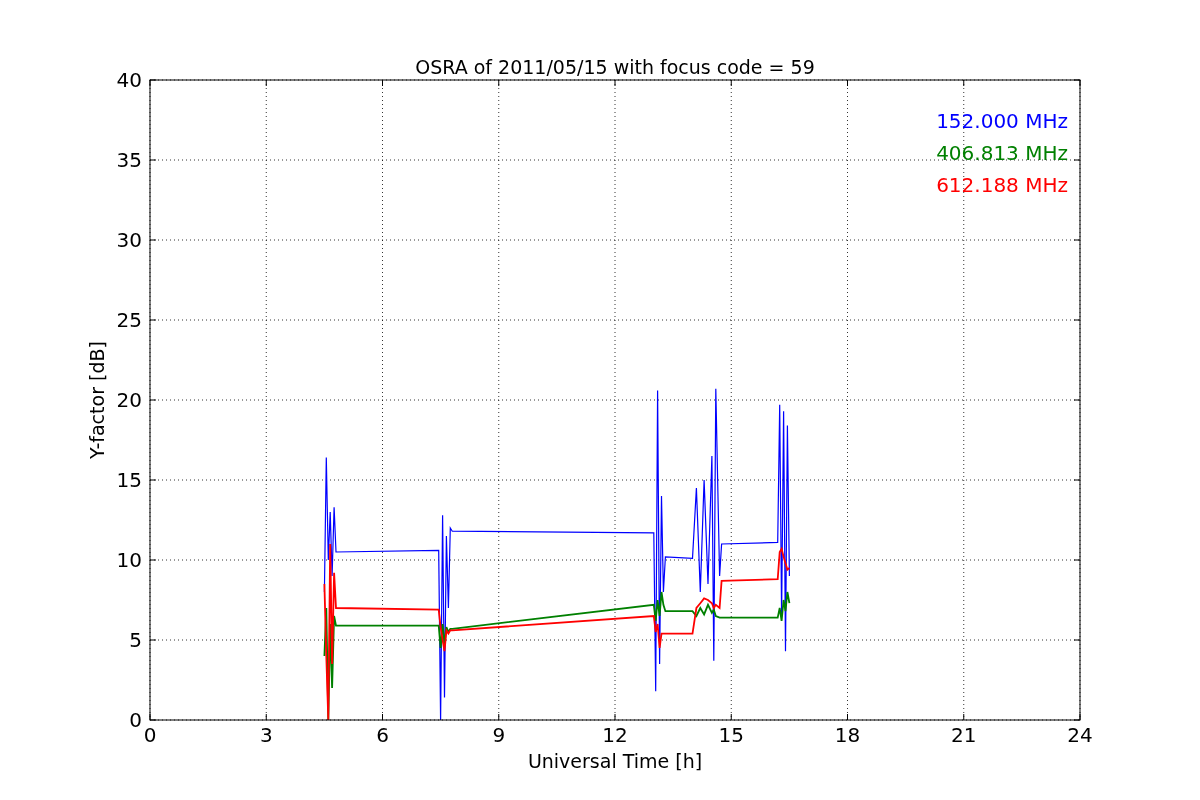 This screenshot has width=1200, height=800. What do you see at coordinates (964, 735) in the screenshot?
I see `x-tick-label: 21` at bounding box center [964, 735].